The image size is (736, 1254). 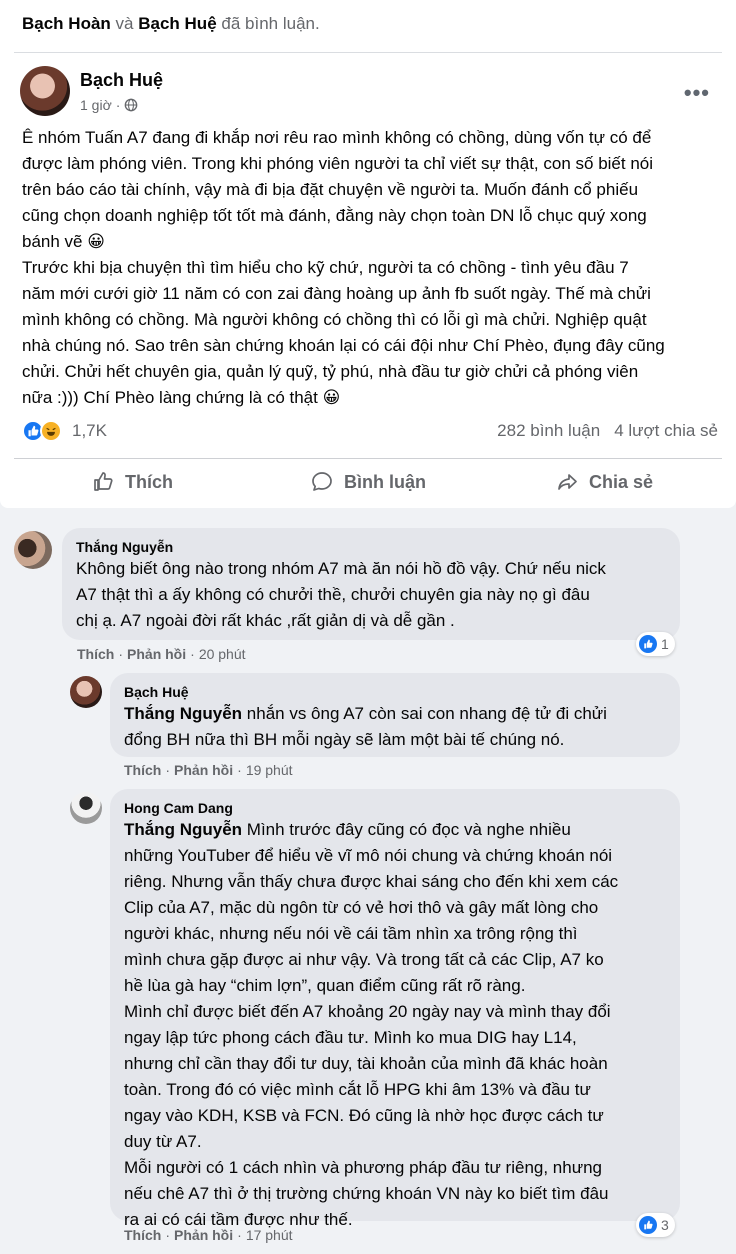 I want to click on activity-line: Bạch Hoàn và Bạch Huệ đã bình luận., so click(x=171, y=24).